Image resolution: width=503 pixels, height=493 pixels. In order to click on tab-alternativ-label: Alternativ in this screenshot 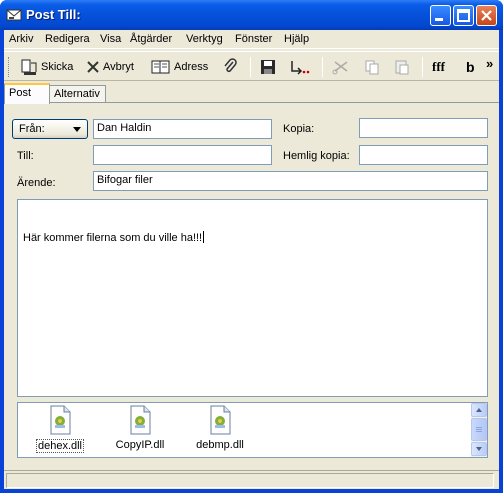, I will do `click(77, 94)`.